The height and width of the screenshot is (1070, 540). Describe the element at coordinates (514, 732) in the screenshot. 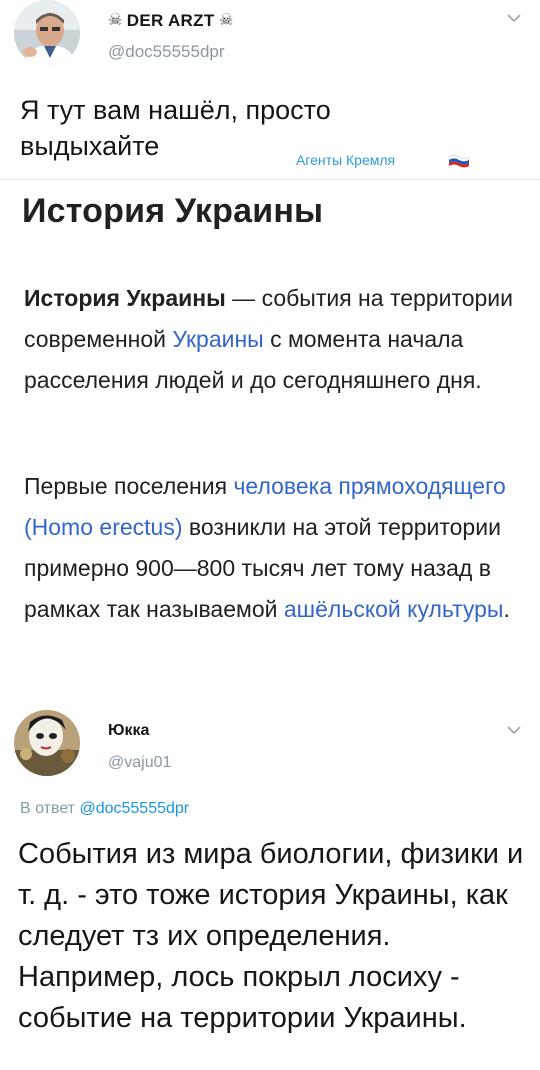

I see `reply-options-chevron-down-icon` at that location.